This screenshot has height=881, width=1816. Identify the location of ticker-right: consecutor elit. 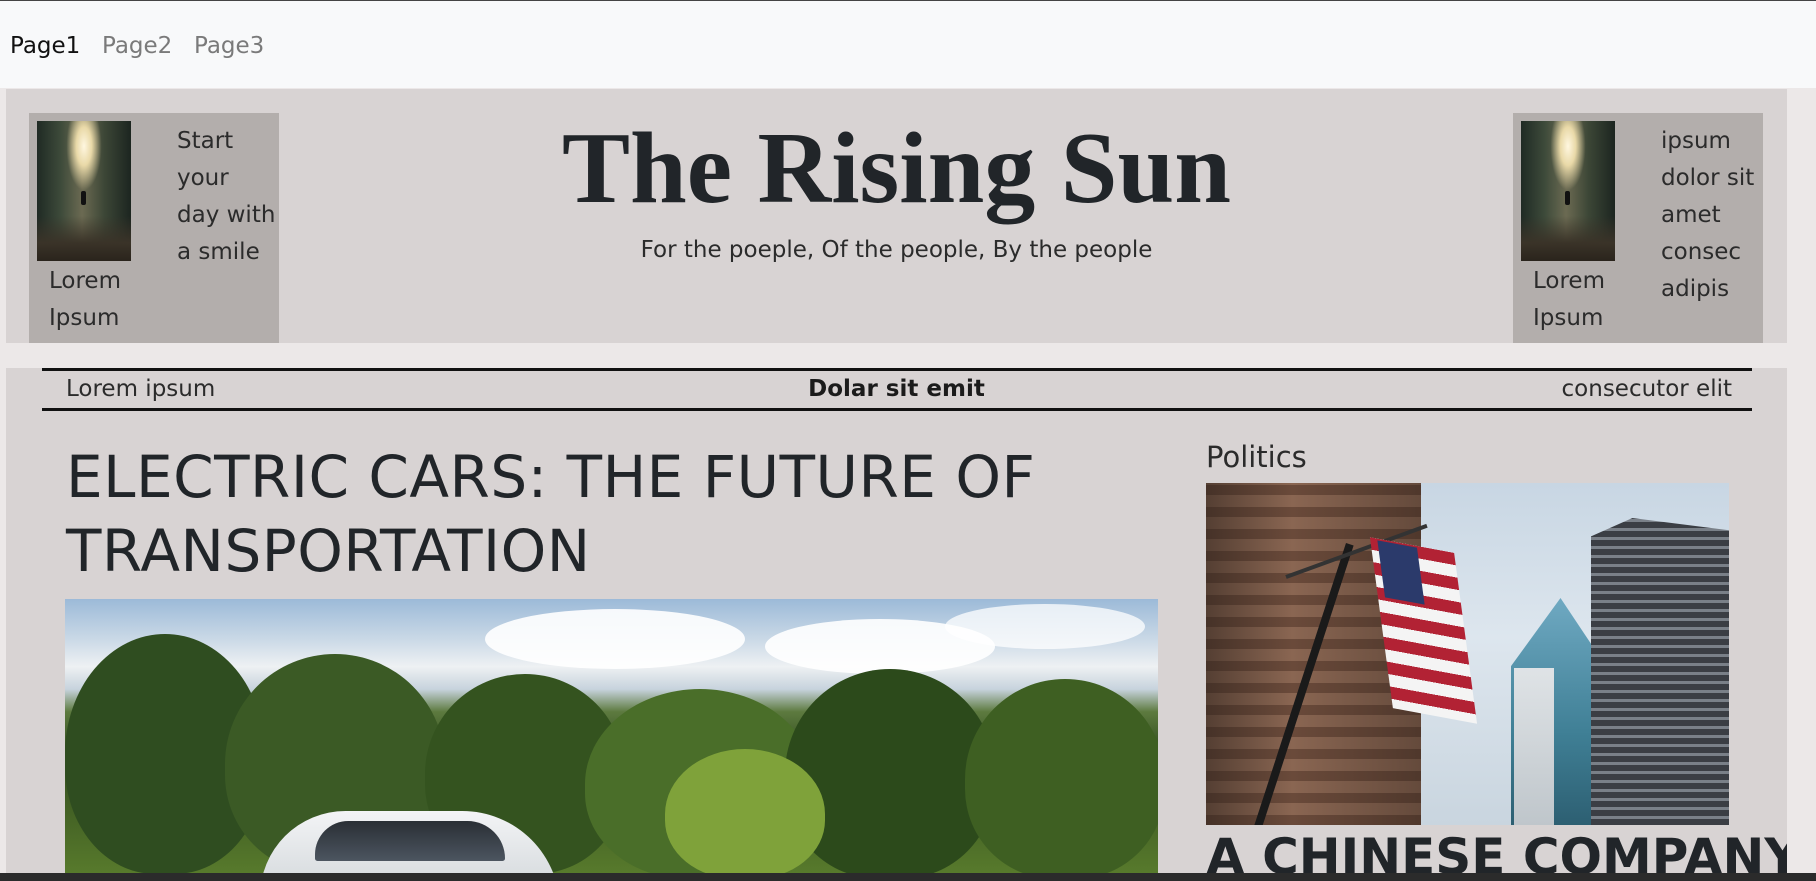
(1646, 389).